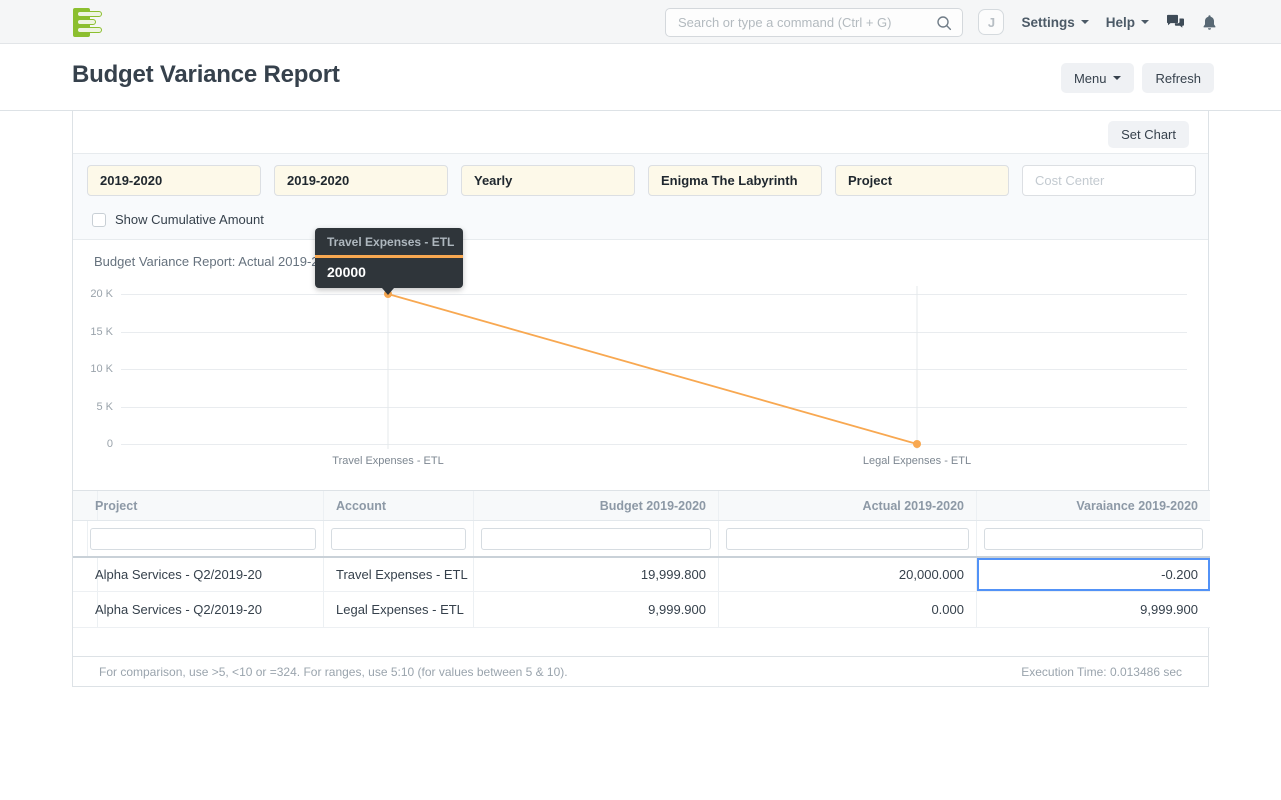 This screenshot has width=1281, height=800. I want to click on menu-button-label: Menu, so click(1090, 78).